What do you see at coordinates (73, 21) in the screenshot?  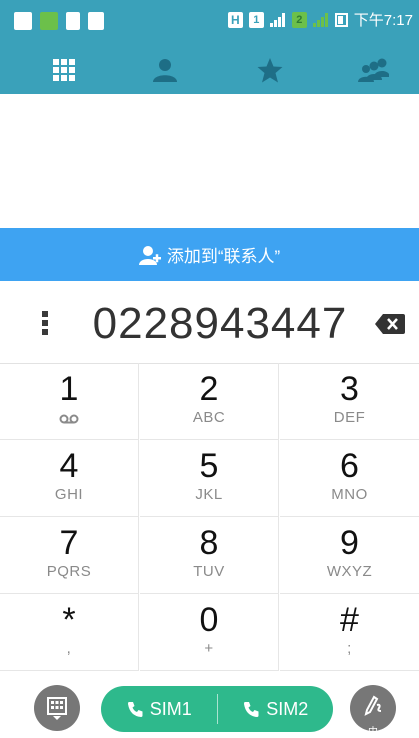 I see `sd-card-icon` at bounding box center [73, 21].